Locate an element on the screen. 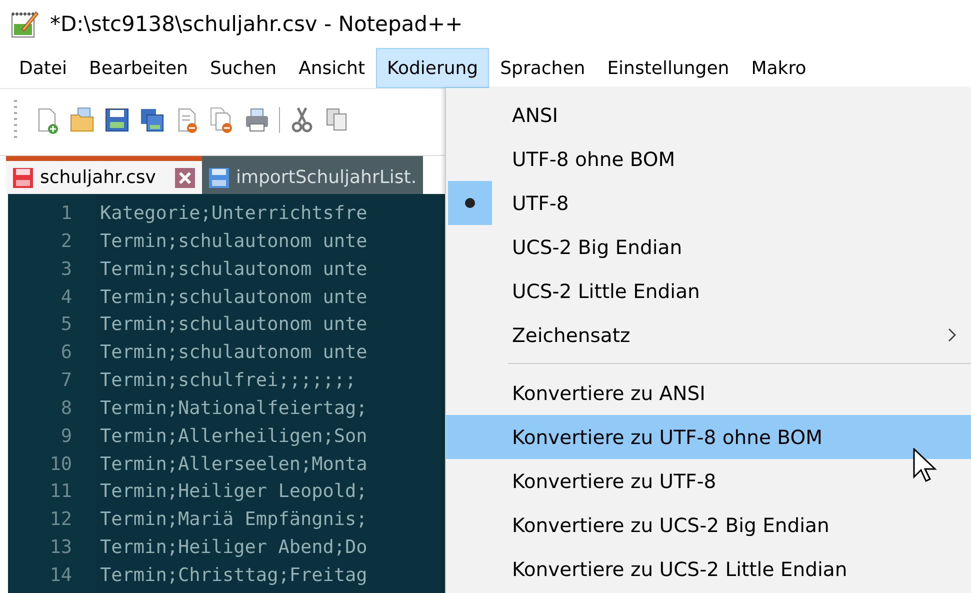  line-number: 6 is located at coordinates (66, 353).